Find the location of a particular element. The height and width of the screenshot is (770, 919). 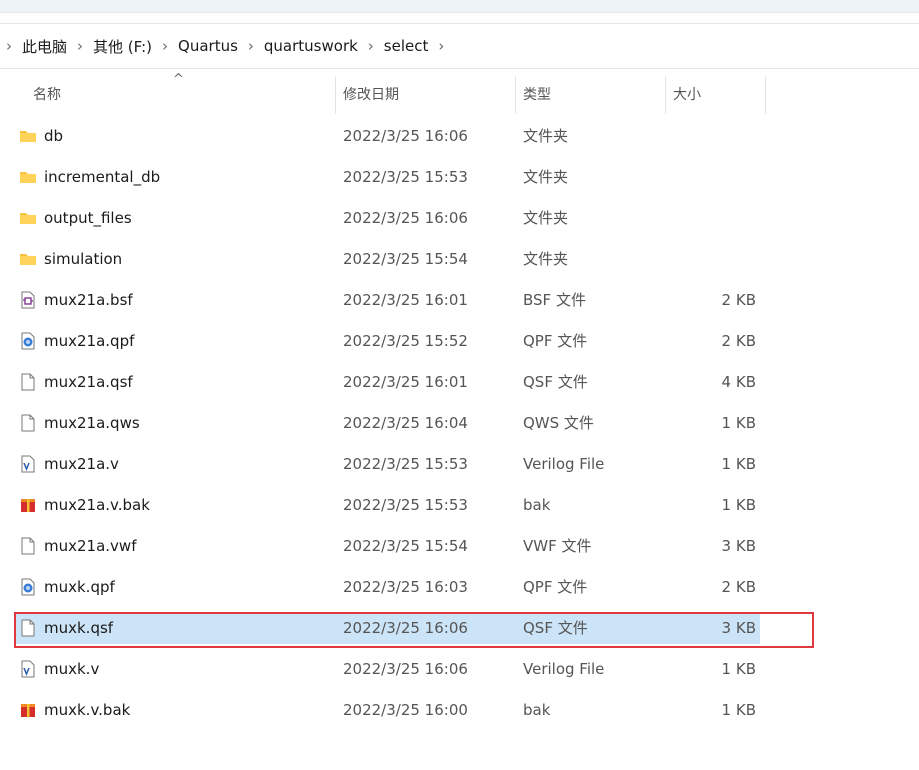

window-top-strip is located at coordinates (459, 6).